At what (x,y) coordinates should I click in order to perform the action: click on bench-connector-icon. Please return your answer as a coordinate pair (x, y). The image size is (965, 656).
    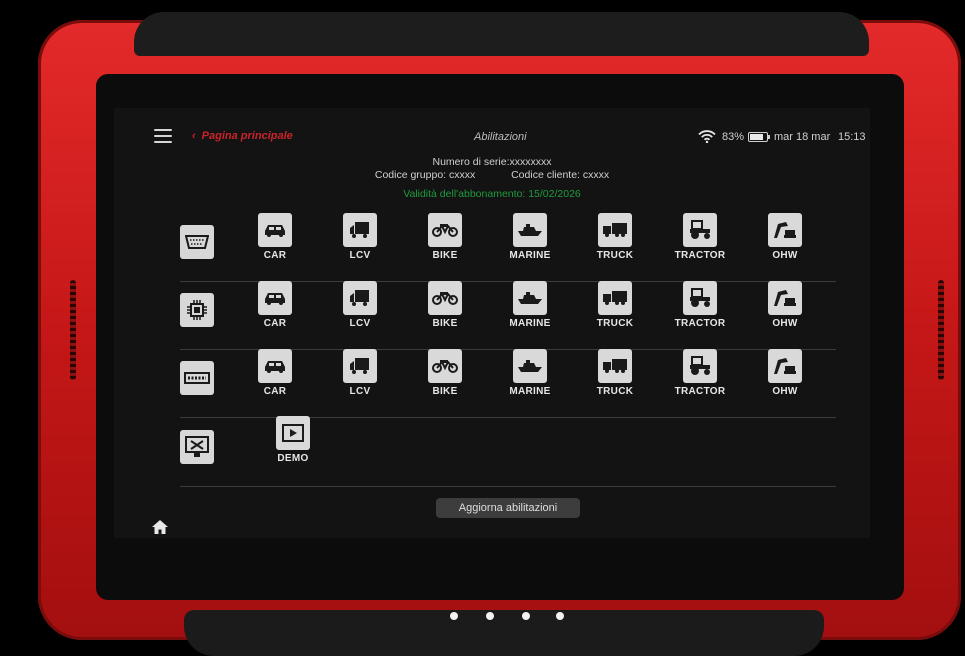
    Looking at the image, I should click on (197, 378).